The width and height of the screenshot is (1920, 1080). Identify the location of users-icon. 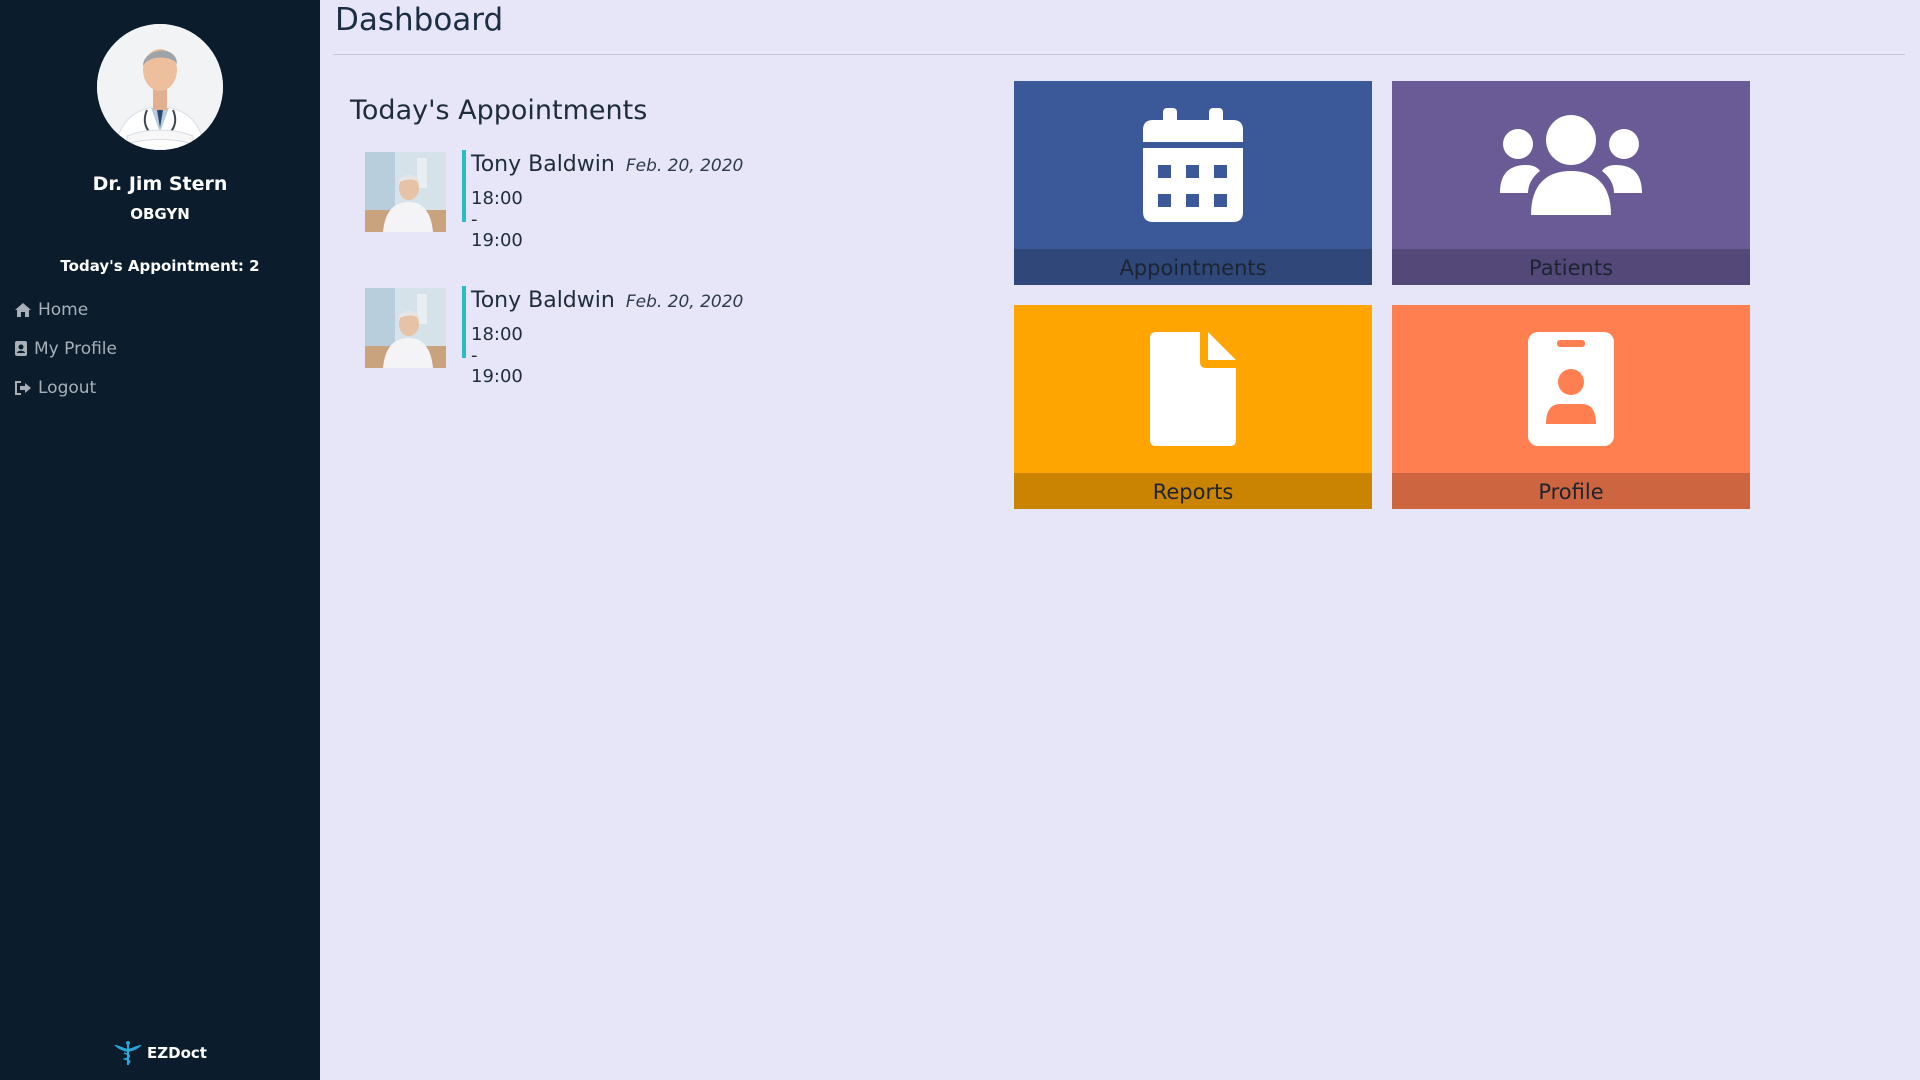
(1571, 165).